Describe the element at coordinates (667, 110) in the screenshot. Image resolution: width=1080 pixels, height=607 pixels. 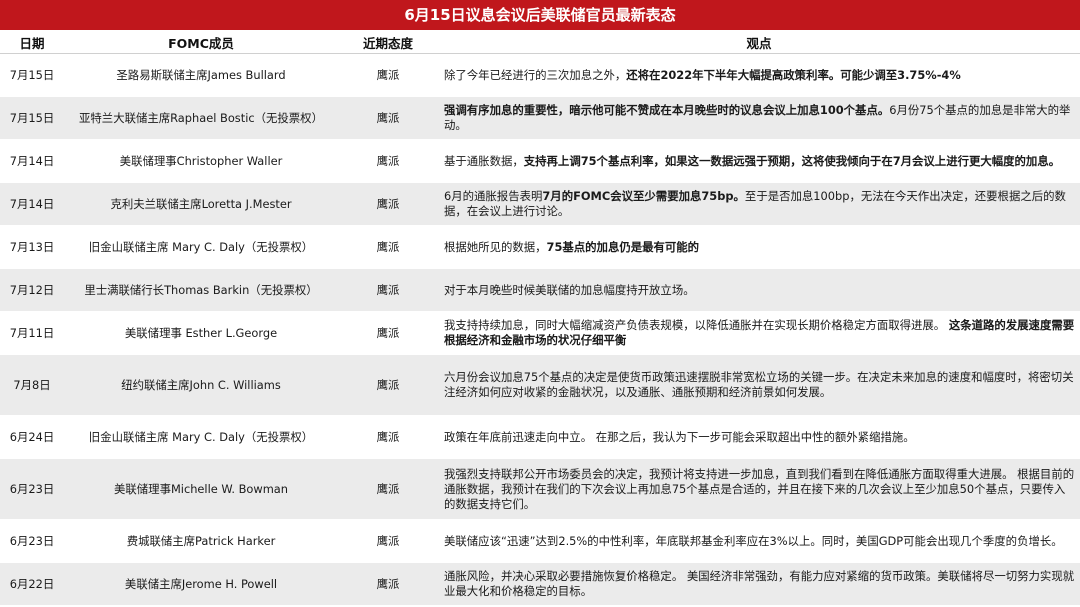
I see `view-text-segment: 强调有序加息的重要性，暗示他可能不赞成在本月晚些时的议息会议上加息100个基点。` at that location.